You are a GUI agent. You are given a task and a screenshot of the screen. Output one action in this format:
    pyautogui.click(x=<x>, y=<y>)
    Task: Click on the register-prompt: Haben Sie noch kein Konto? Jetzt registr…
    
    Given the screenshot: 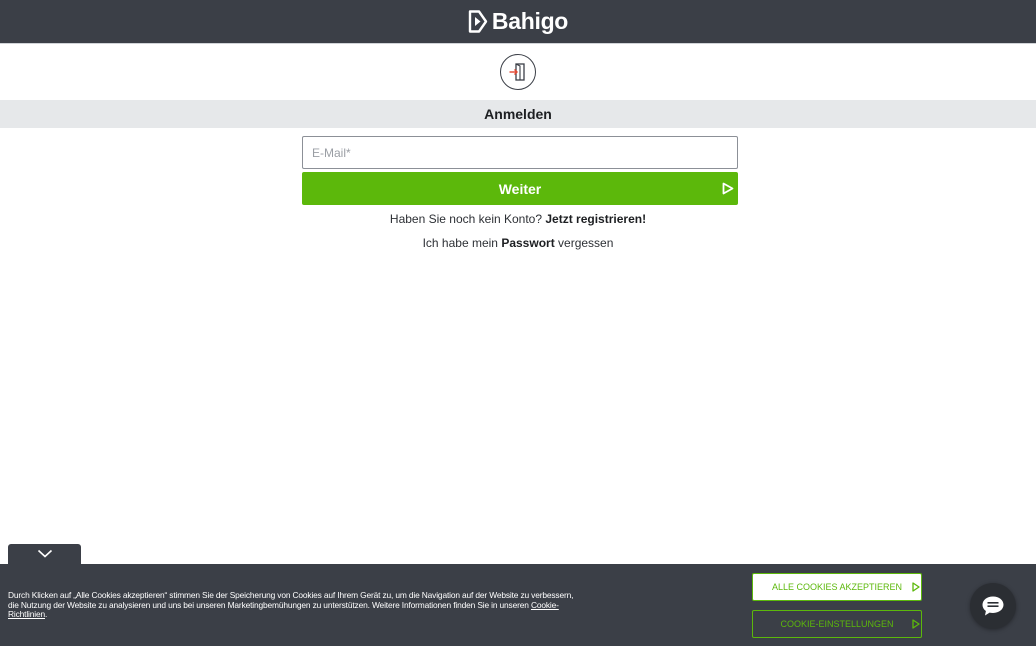 What is the action you would take?
    pyautogui.click(x=518, y=219)
    